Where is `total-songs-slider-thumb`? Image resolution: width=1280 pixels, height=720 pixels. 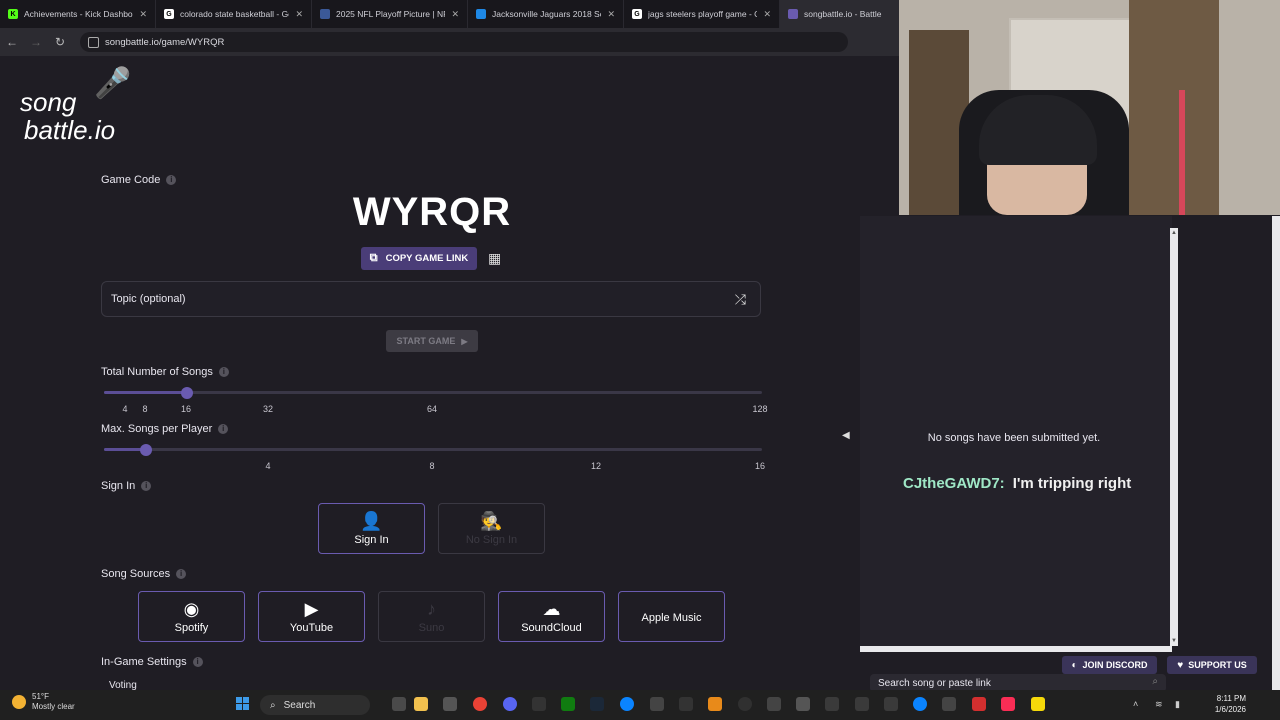 total-songs-slider-thumb is located at coordinates (187, 393).